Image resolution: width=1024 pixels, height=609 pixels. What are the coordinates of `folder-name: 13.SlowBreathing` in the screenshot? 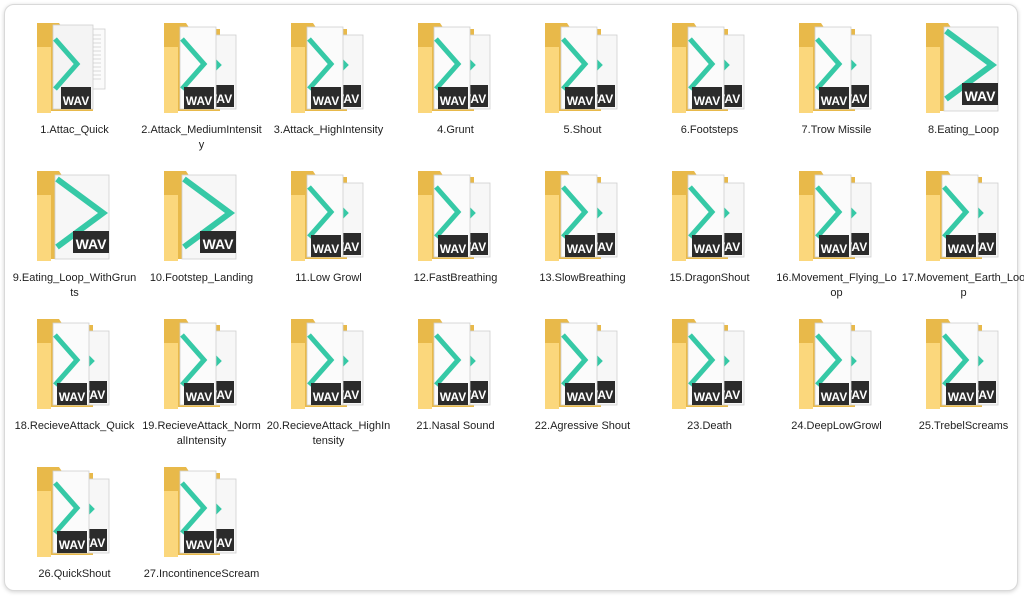 It's located at (583, 278).